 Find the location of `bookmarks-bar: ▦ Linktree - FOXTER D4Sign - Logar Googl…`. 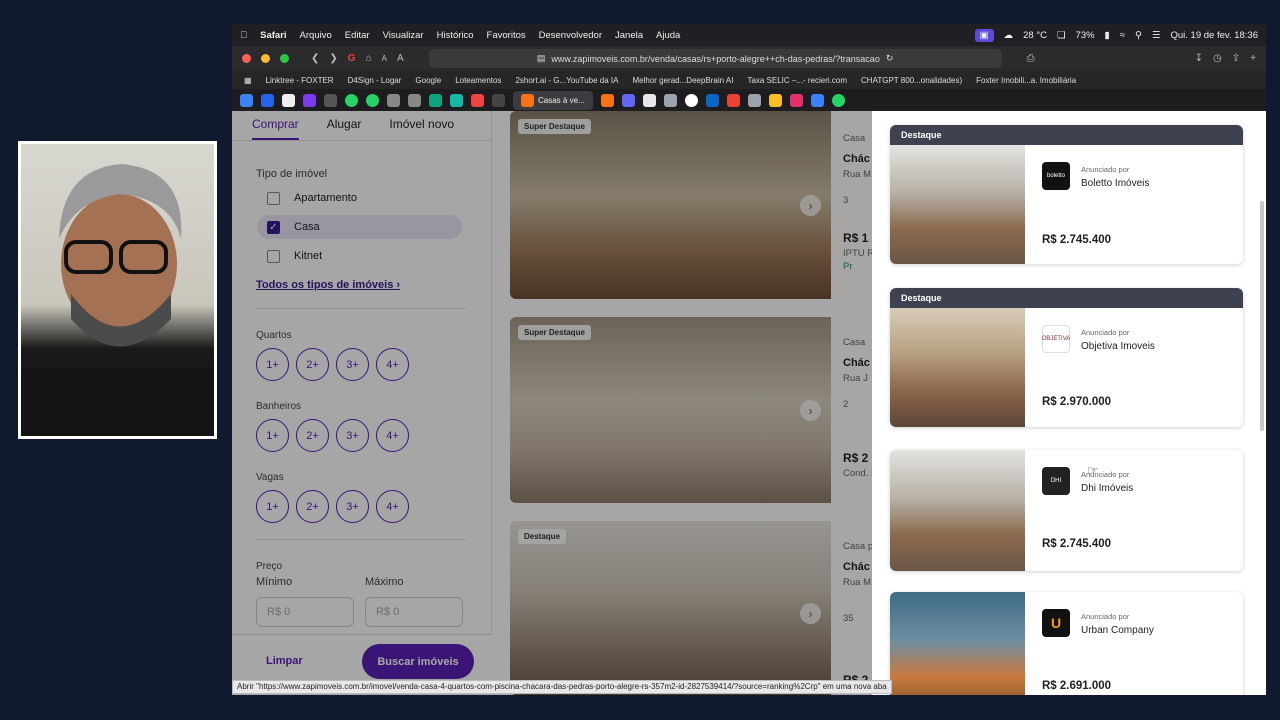

bookmarks-bar: ▦ Linktree - FOXTER D4Sign - Logar Googl… is located at coordinates (749, 80).